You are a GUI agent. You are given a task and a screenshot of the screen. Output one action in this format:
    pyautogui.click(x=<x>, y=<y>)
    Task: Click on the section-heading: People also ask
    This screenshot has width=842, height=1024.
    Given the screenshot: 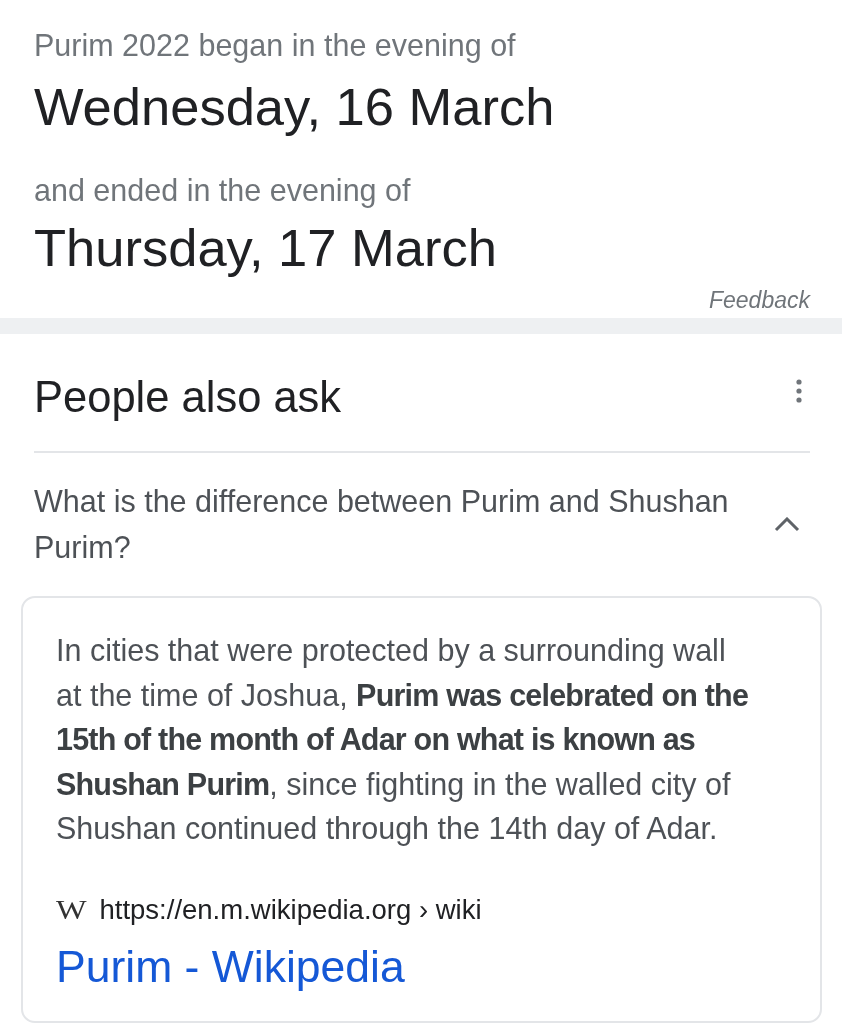 What is the action you would take?
    pyautogui.click(x=188, y=397)
    